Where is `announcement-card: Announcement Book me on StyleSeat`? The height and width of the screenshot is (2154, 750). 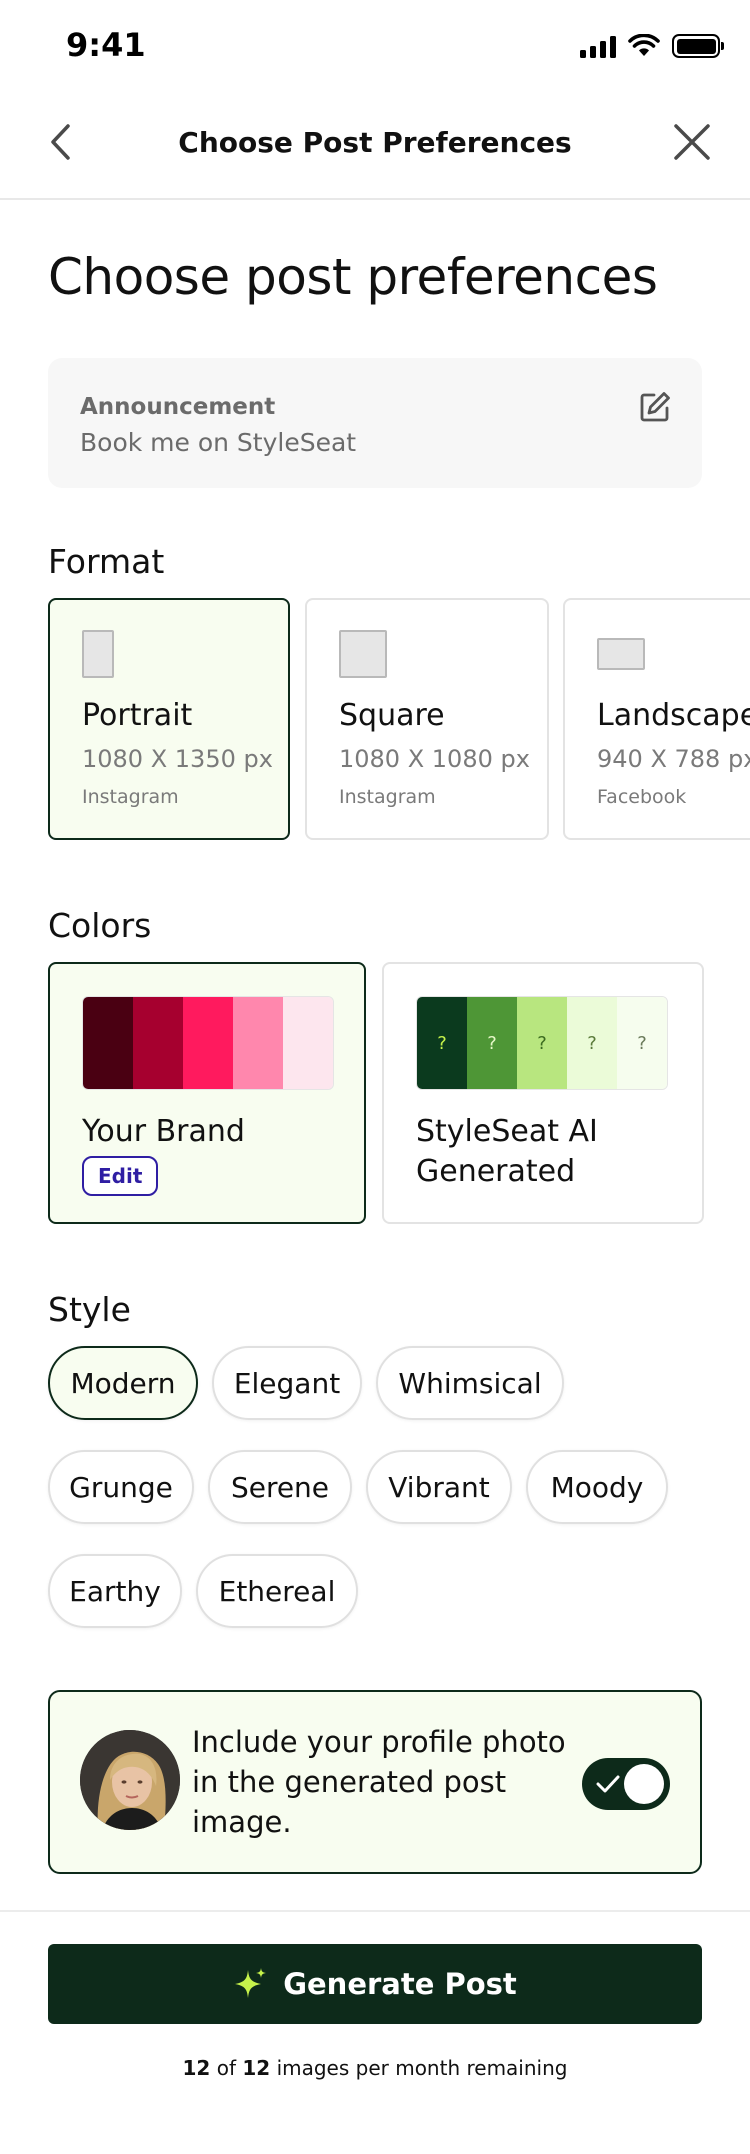 announcement-card: Announcement Book me on StyleSeat is located at coordinates (375, 423).